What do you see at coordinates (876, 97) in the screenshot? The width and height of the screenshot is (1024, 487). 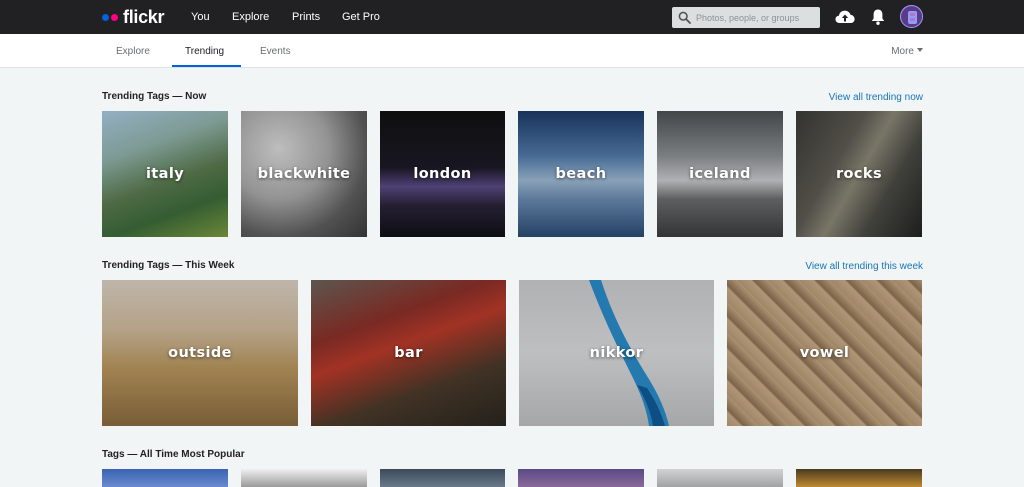 I see `view-all-trending-now-link: View all trending now` at bounding box center [876, 97].